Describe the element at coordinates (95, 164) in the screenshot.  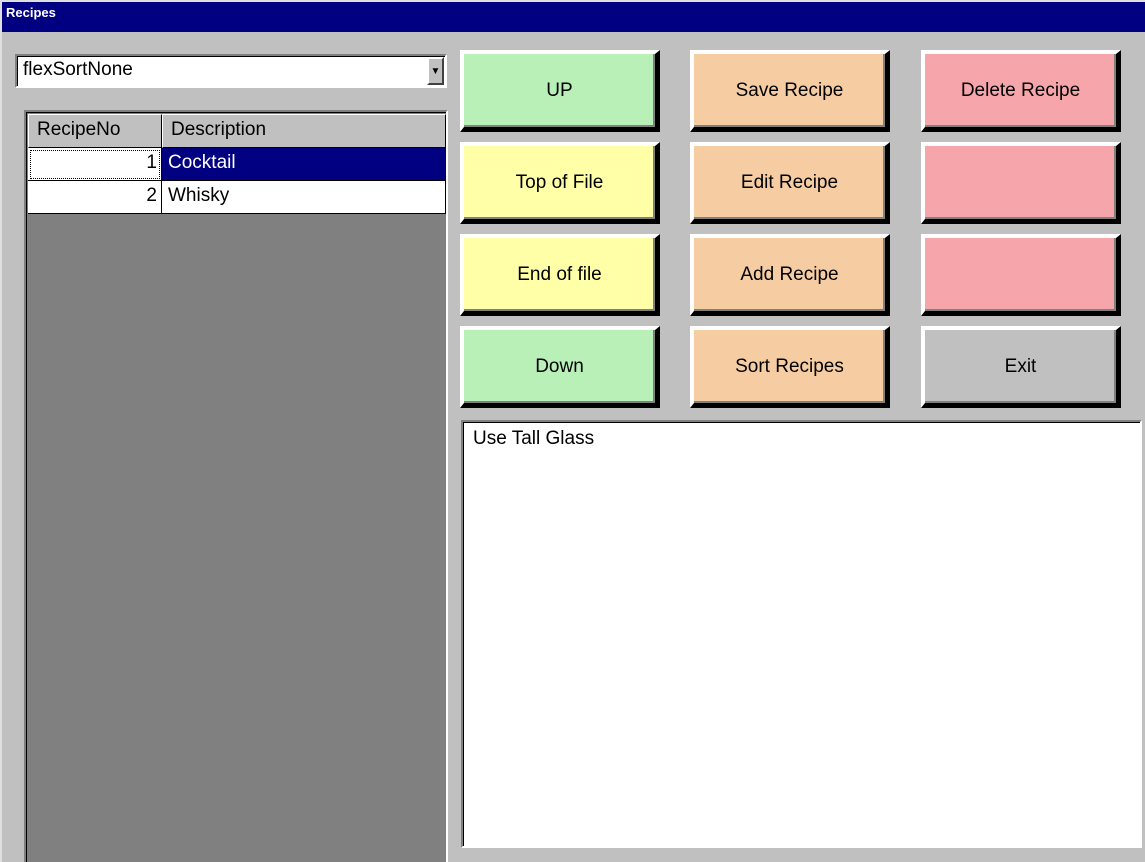
I see `cell-recipeno: 1` at that location.